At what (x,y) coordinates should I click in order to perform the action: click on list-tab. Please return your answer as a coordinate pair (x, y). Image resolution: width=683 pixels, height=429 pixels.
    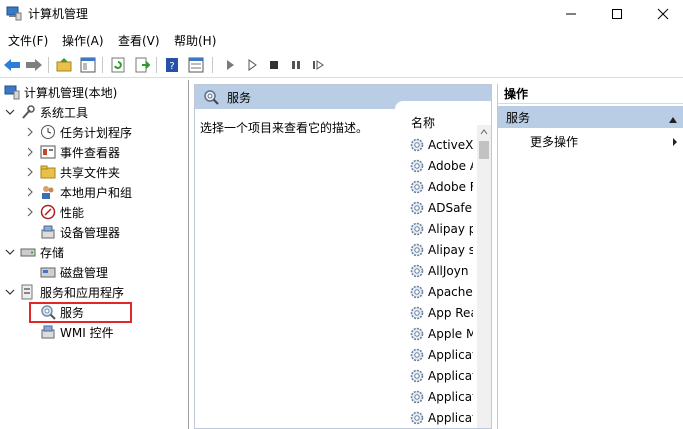
    Looking at the image, I should click on (443, 111).